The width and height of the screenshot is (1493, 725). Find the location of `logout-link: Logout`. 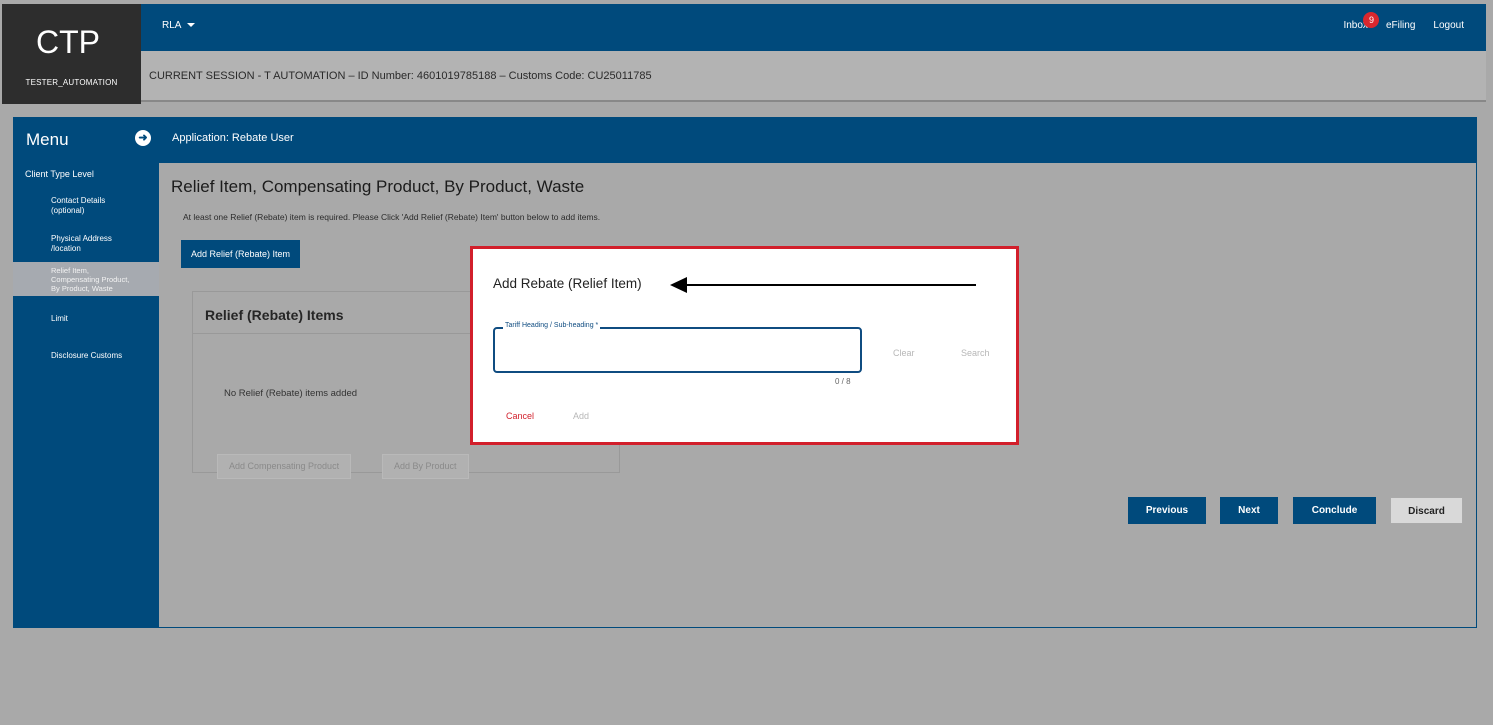

logout-link: Logout is located at coordinates (1448, 25).